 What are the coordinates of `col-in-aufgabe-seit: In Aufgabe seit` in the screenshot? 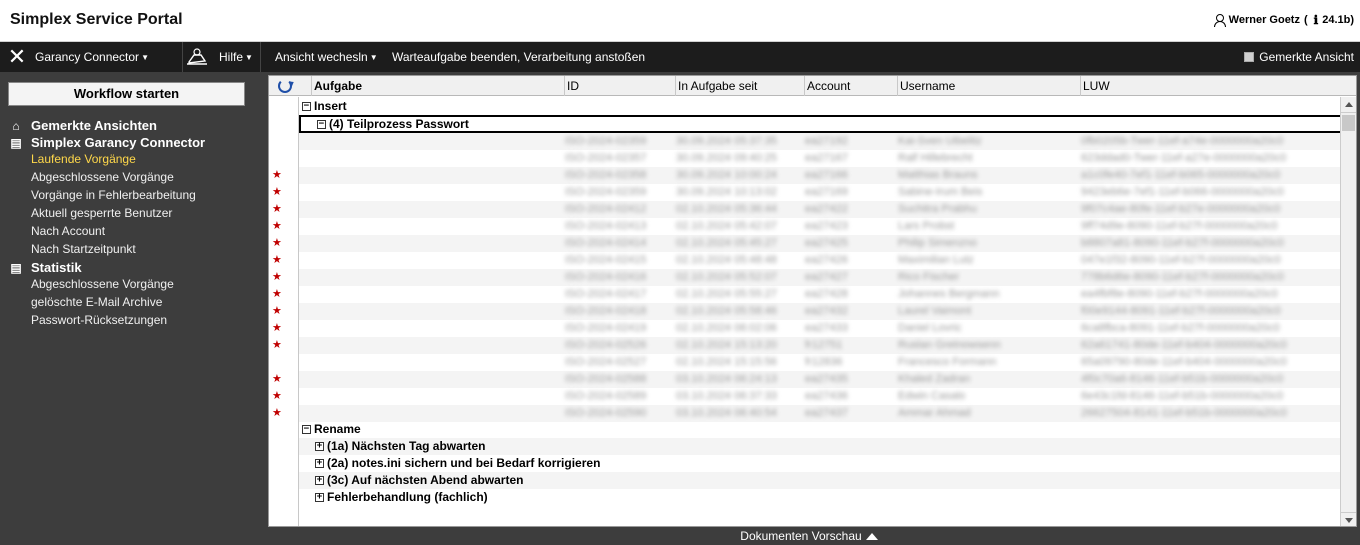 It's located at (739, 86).